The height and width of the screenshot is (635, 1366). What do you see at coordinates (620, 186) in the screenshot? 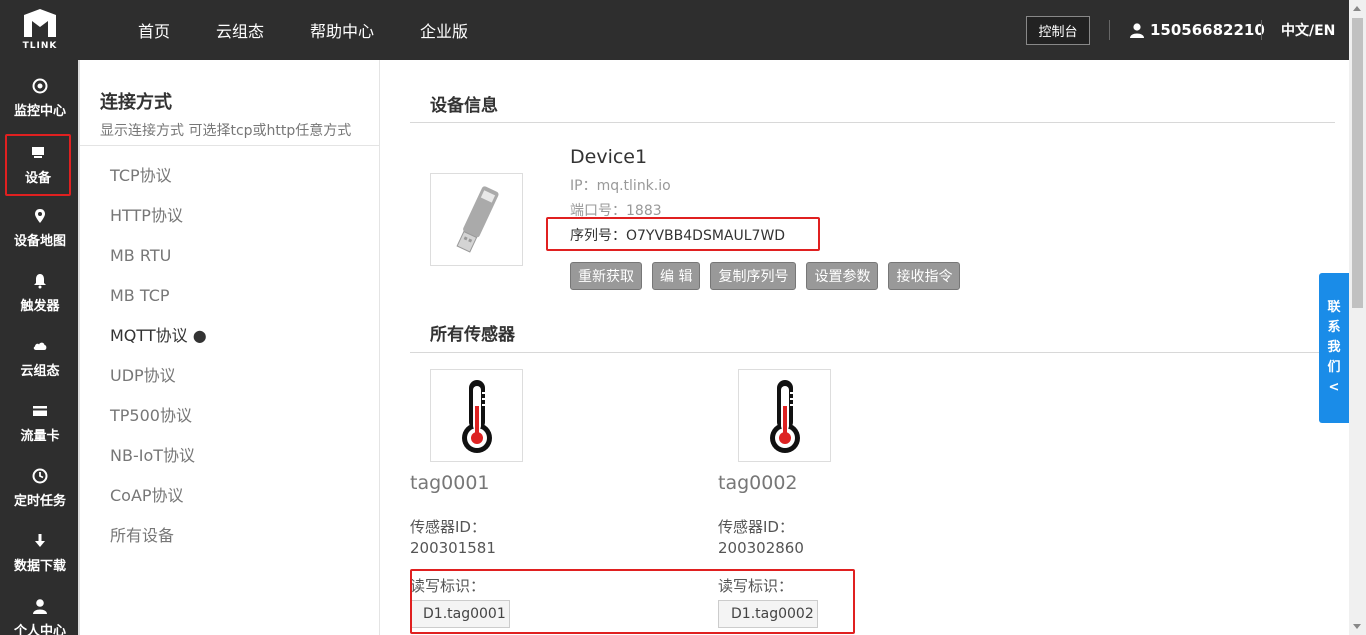
I see `device-ip: IP：mq.tlink.io` at bounding box center [620, 186].